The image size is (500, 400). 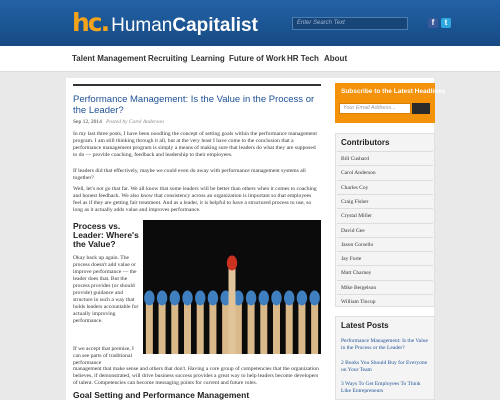 What do you see at coordinates (356, 273) in the screenshot?
I see `contributor-link: Matt Charney` at bounding box center [356, 273].